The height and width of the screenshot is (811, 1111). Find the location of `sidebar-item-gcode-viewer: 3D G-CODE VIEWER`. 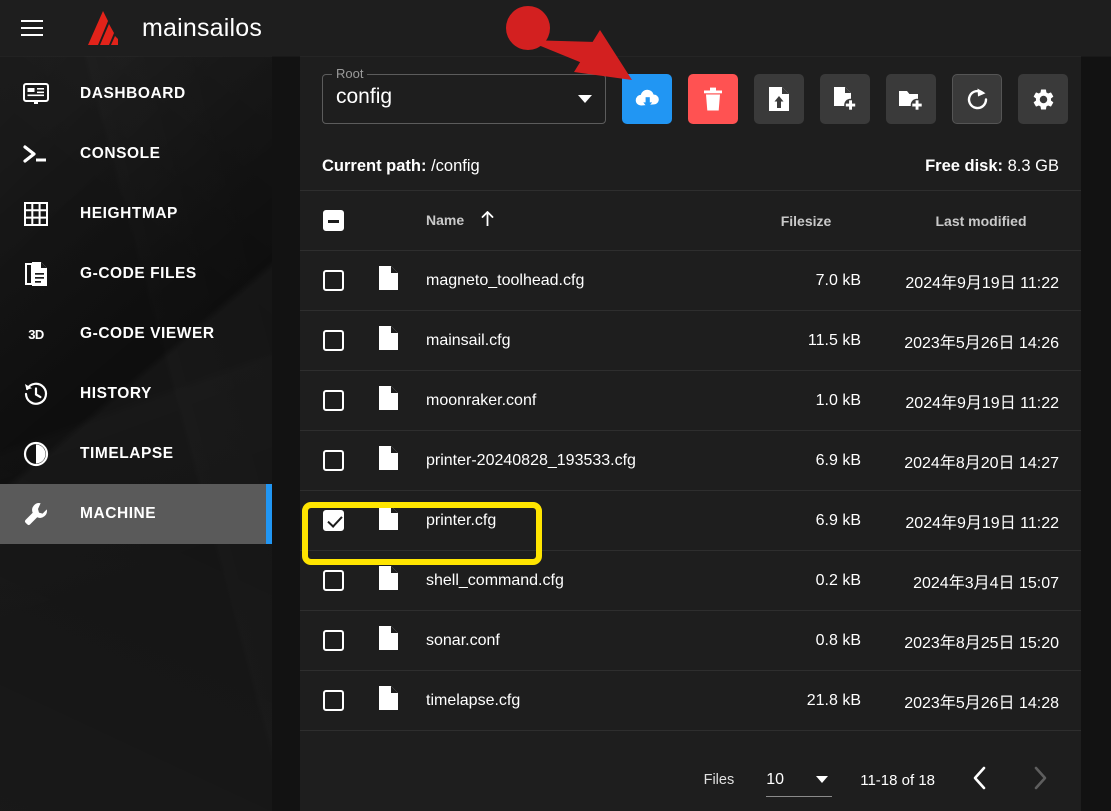

sidebar-item-gcode-viewer: 3D G-CODE VIEWER is located at coordinates (136, 334).